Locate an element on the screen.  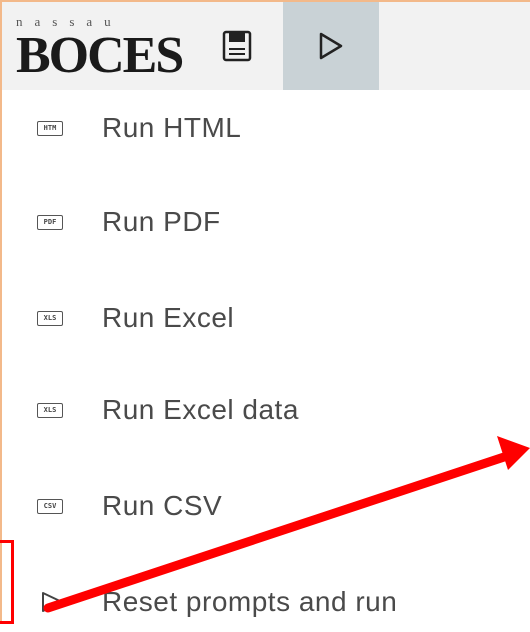
menu-item-label: Run Excel data is located at coordinates (200, 409).